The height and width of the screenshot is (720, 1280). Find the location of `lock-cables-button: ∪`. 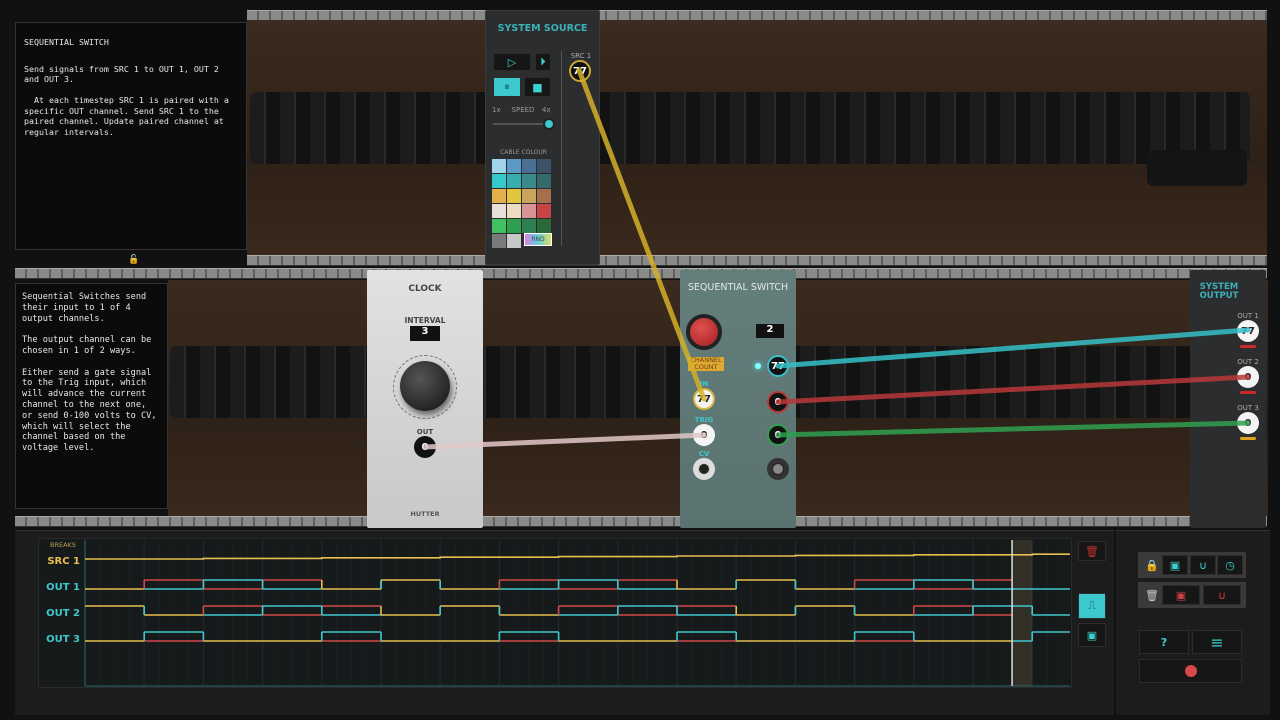

lock-cables-button: ∪ is located at coordinates (1203, 565).